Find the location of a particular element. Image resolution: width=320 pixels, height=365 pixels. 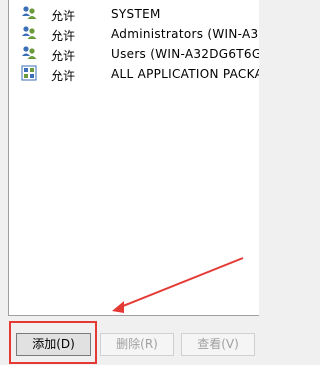

list-item: 允许 Users (WIN-A32DG6T6GPC\Users) is located at coordinates (140, 54).